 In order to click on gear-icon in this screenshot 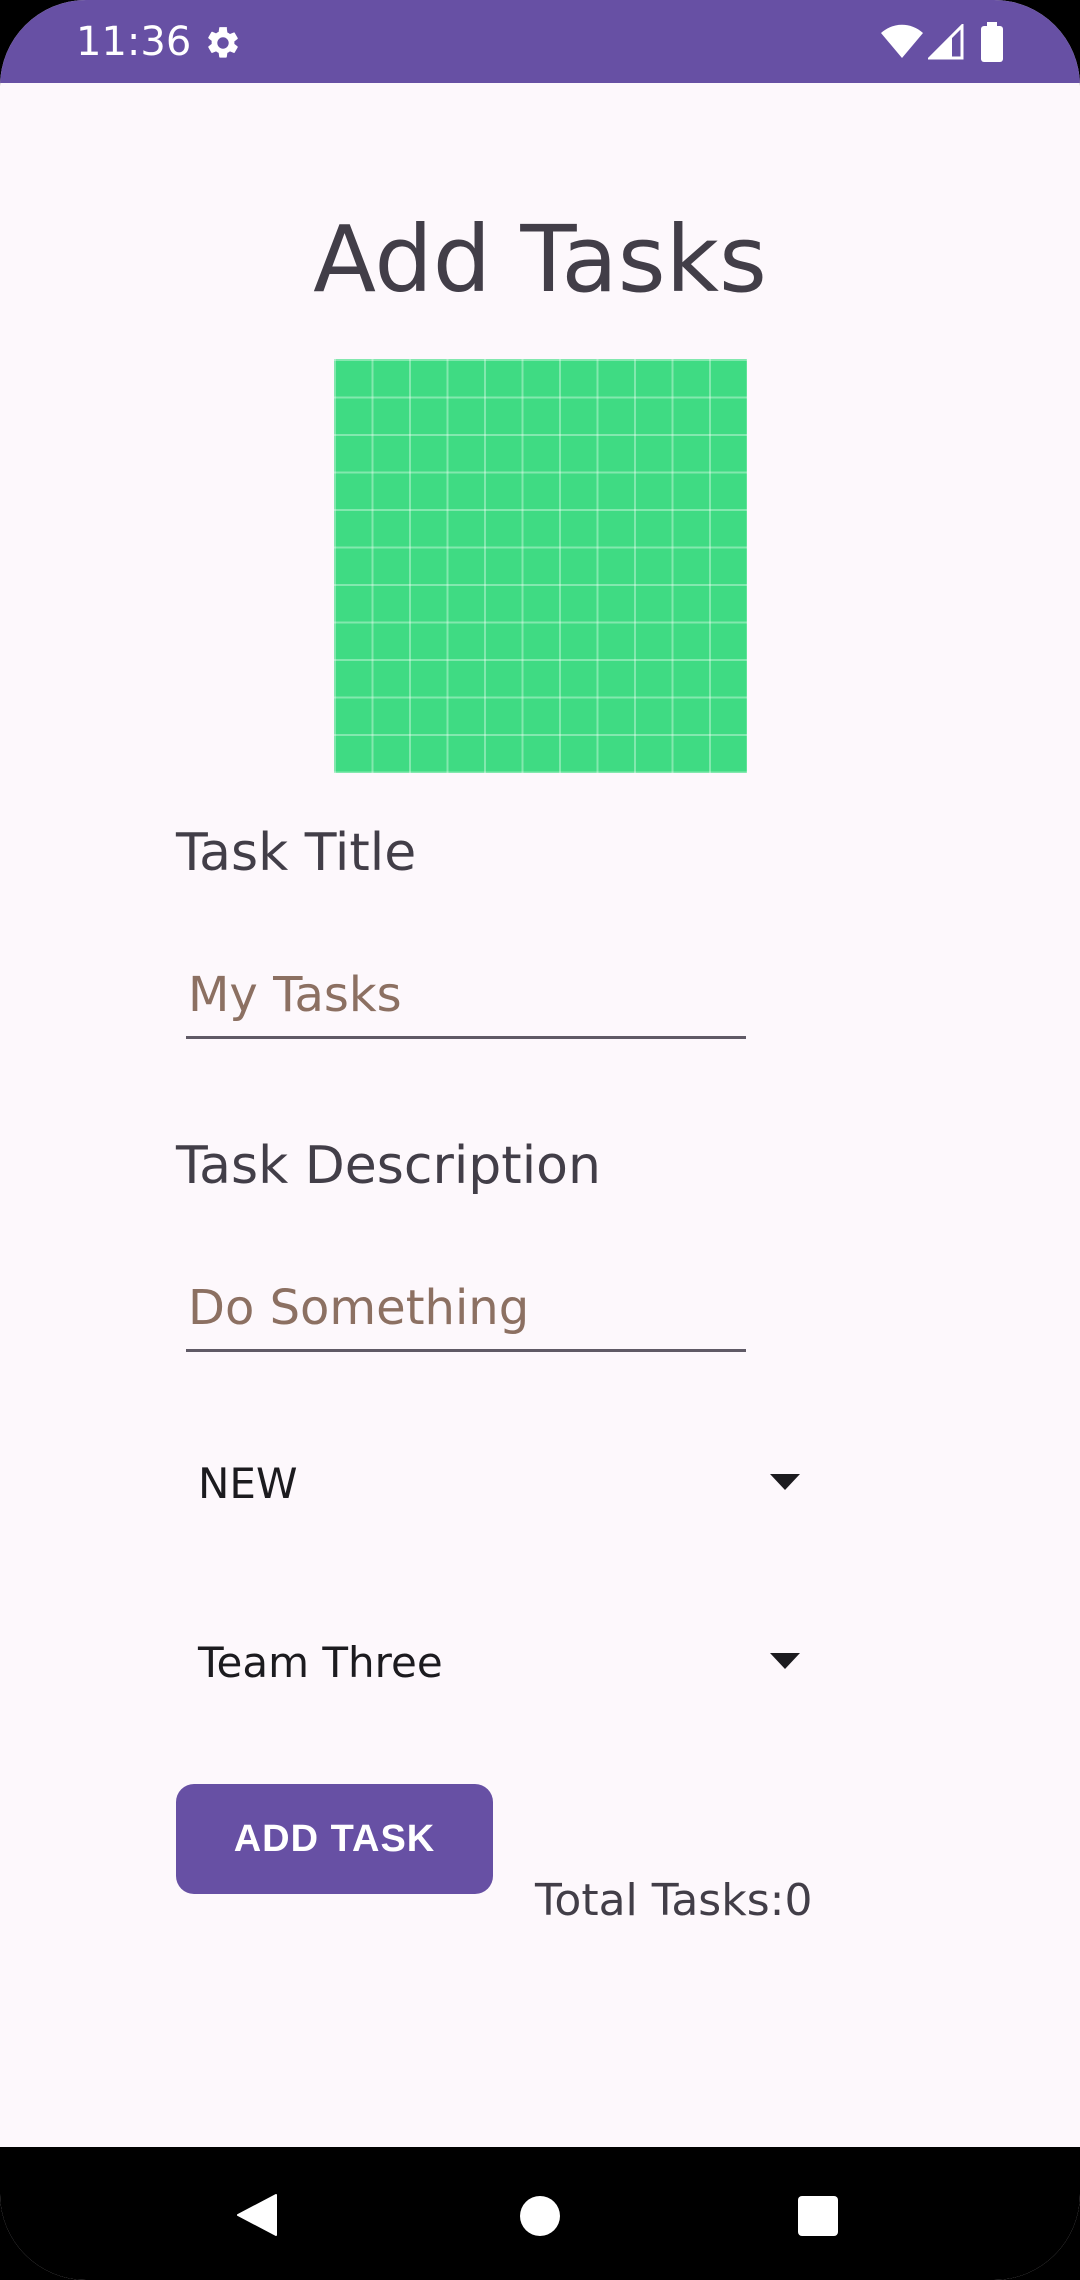, I will do `click(223, 42)`.